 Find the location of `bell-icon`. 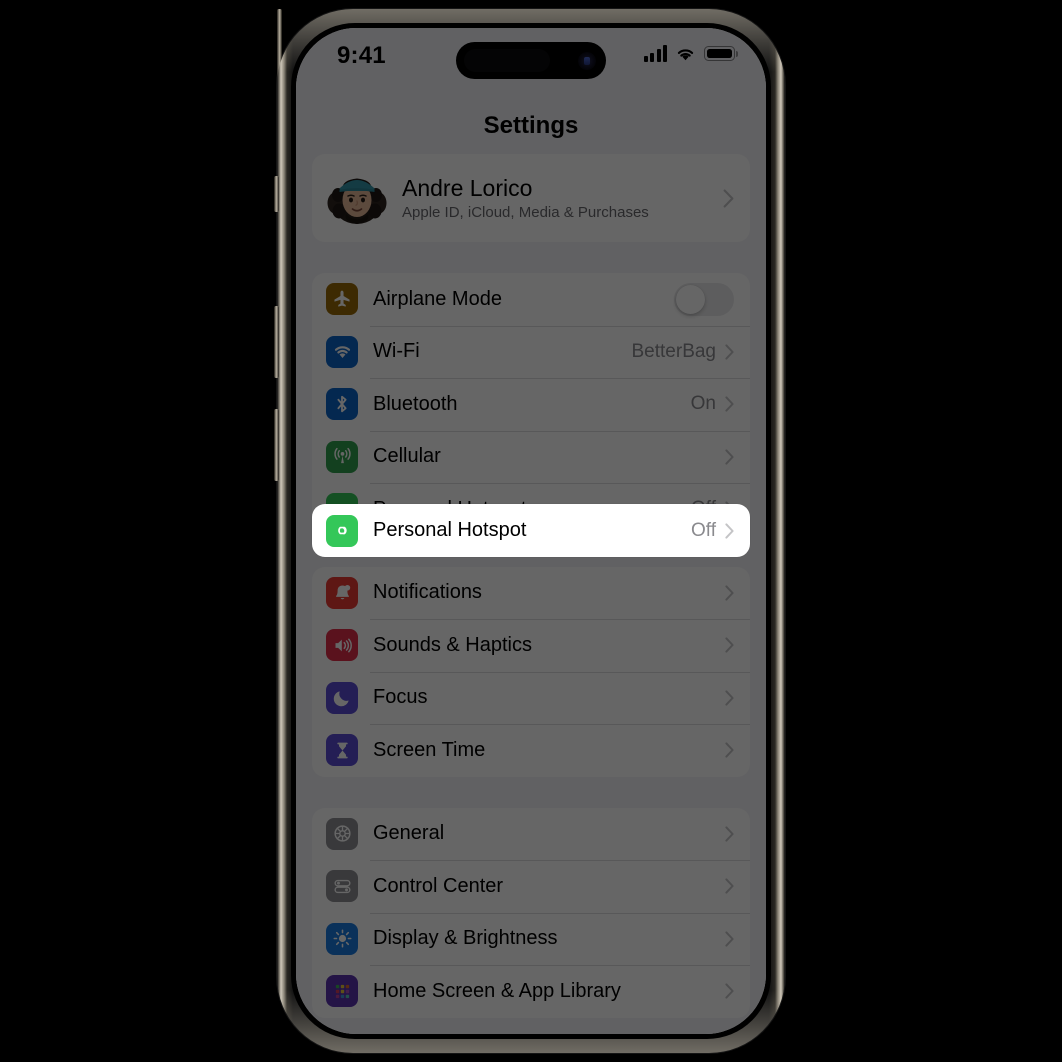

bell-icon is located at coordinates (342, 592).